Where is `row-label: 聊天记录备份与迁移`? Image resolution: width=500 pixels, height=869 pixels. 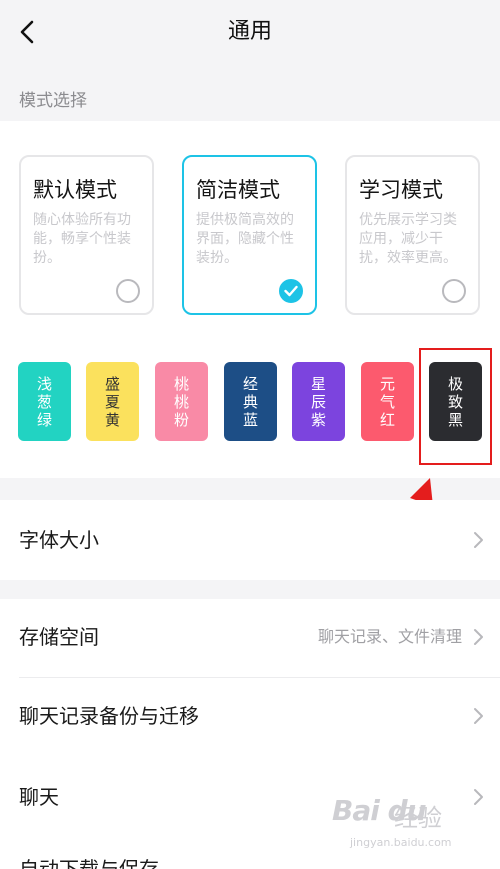
row-label: 聊天记录备份与迁移 is located at coordinates (109, 716).